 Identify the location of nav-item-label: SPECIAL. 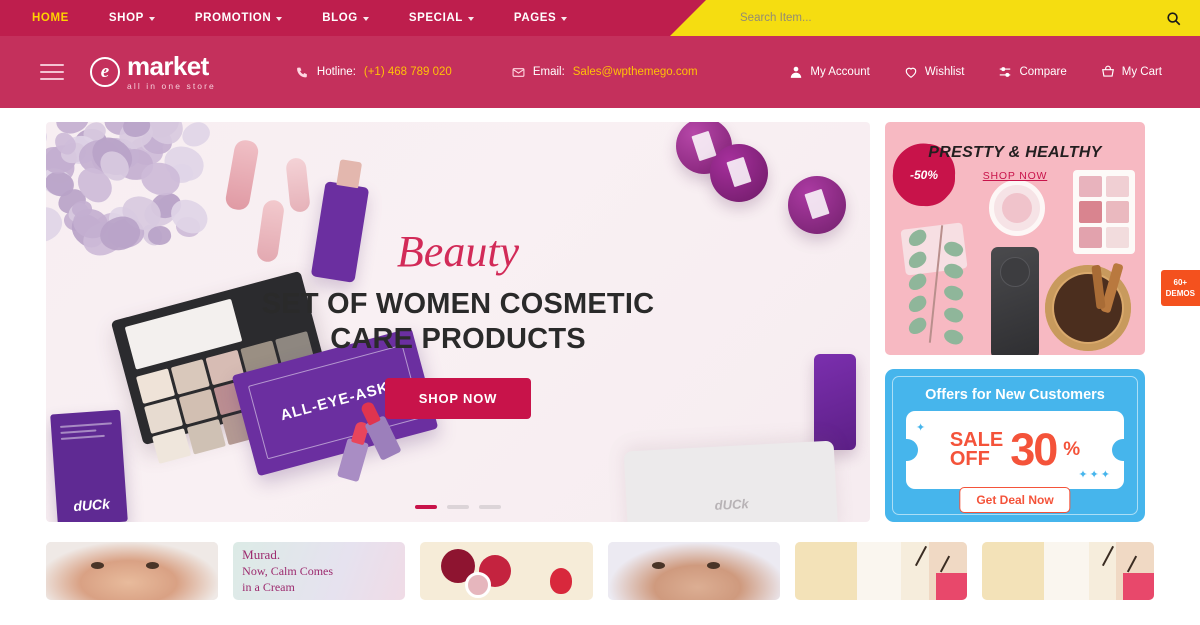
(435, 18).